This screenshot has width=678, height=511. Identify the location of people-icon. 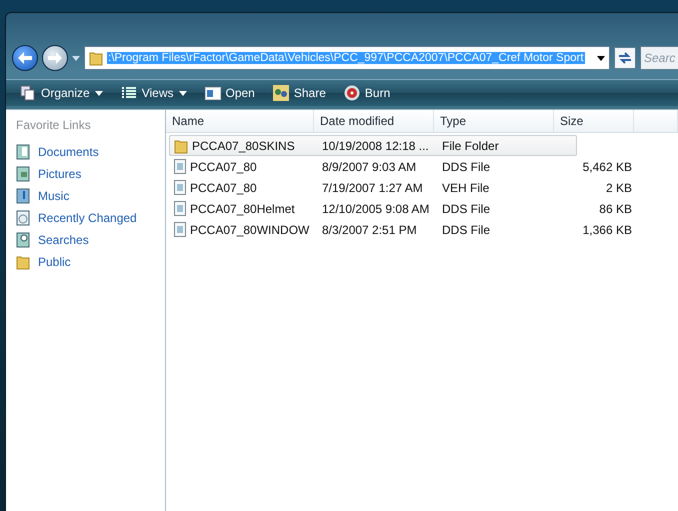
(280, 93).